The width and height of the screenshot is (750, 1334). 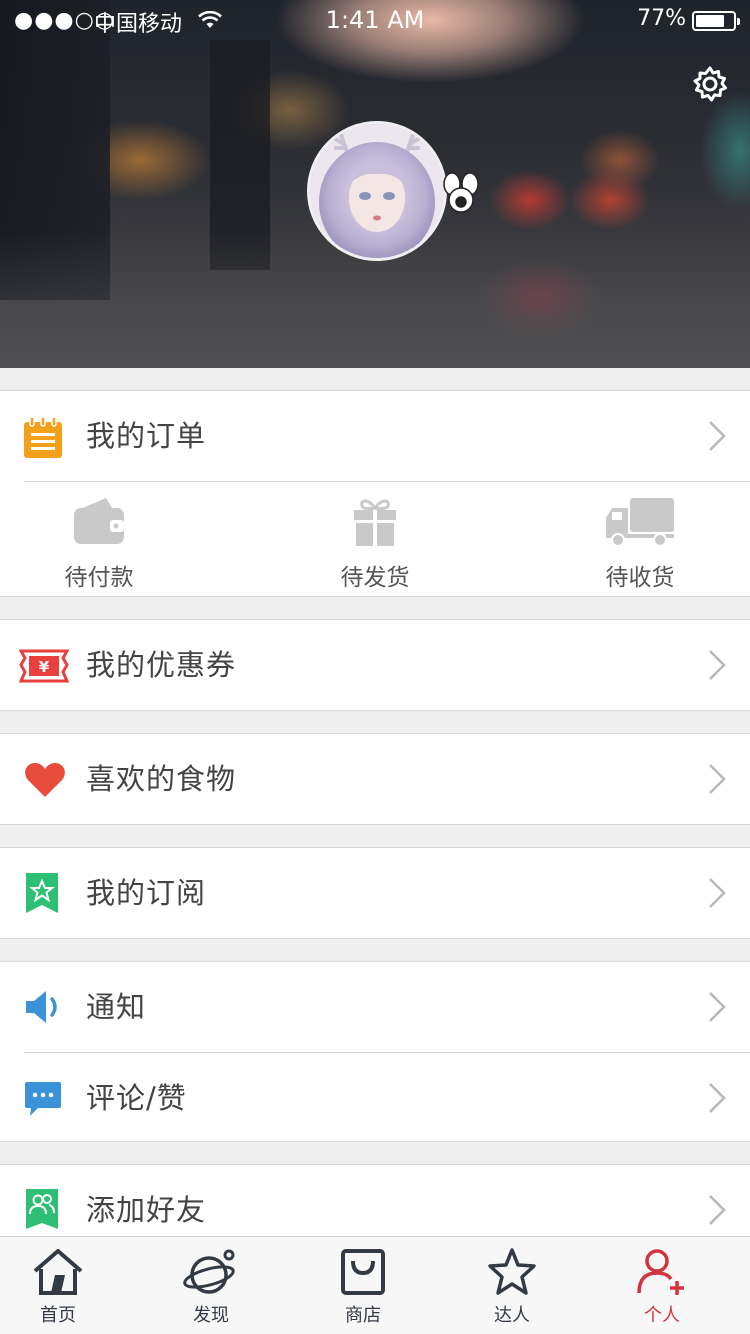 I want to click on coupon-icon: ¥, so click(x=44, y=670).